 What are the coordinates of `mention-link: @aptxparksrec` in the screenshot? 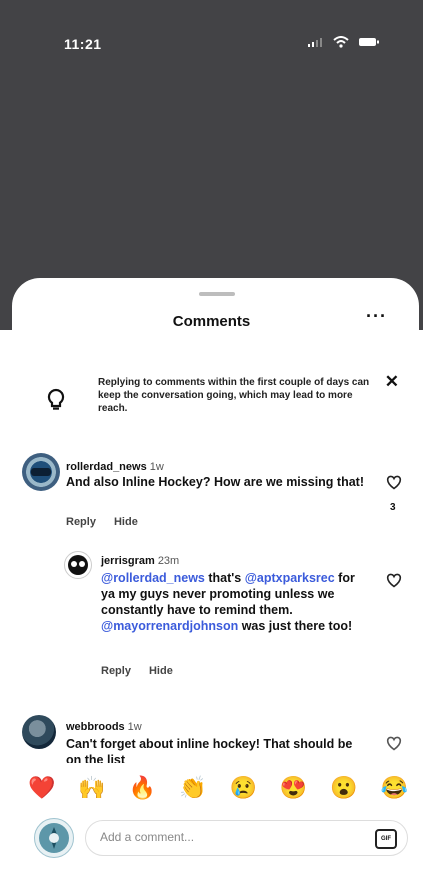 It's located at (290, 578).